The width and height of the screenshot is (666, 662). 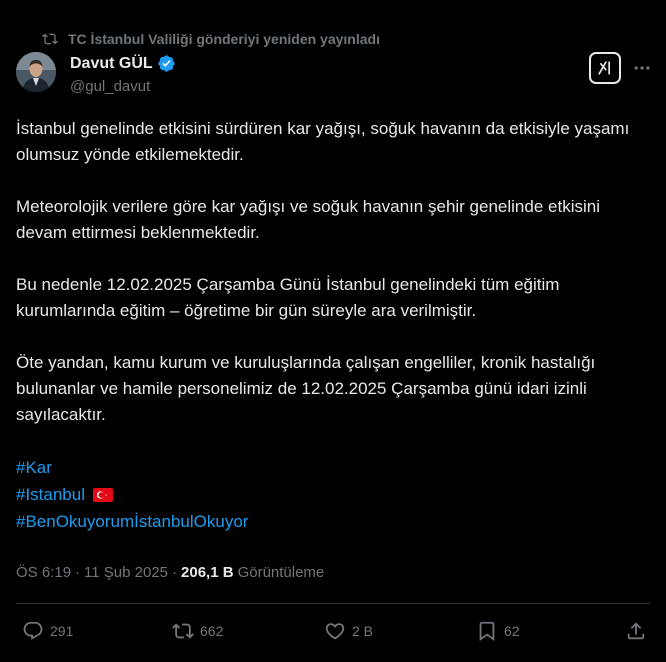 I want to click on repost-button: 662, so click(x=197, y=631).